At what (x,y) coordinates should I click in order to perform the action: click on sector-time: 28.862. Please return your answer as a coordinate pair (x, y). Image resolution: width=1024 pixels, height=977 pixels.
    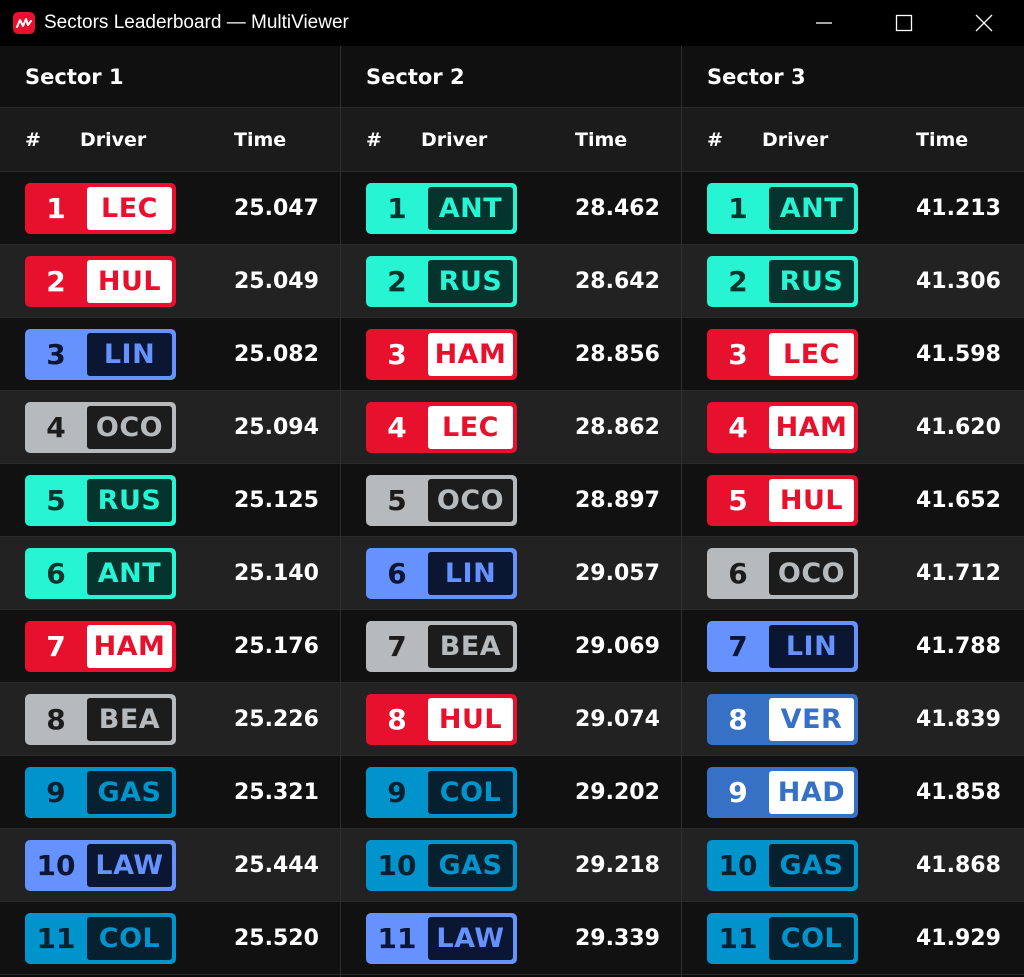
    Looking at the image, I should click on (617, 427).